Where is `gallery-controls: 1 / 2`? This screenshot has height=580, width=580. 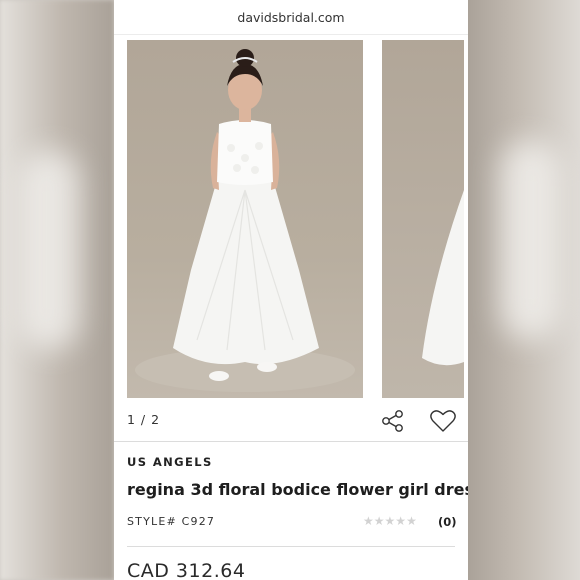 gallery-controls: 1 / 2 is located at coordinates (291, 421).